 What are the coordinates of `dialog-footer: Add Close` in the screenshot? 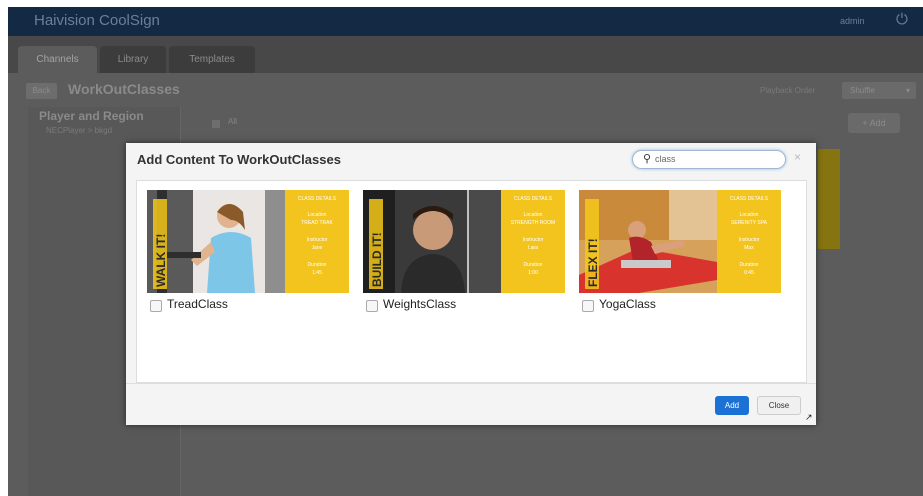 It's located at (471, 404).